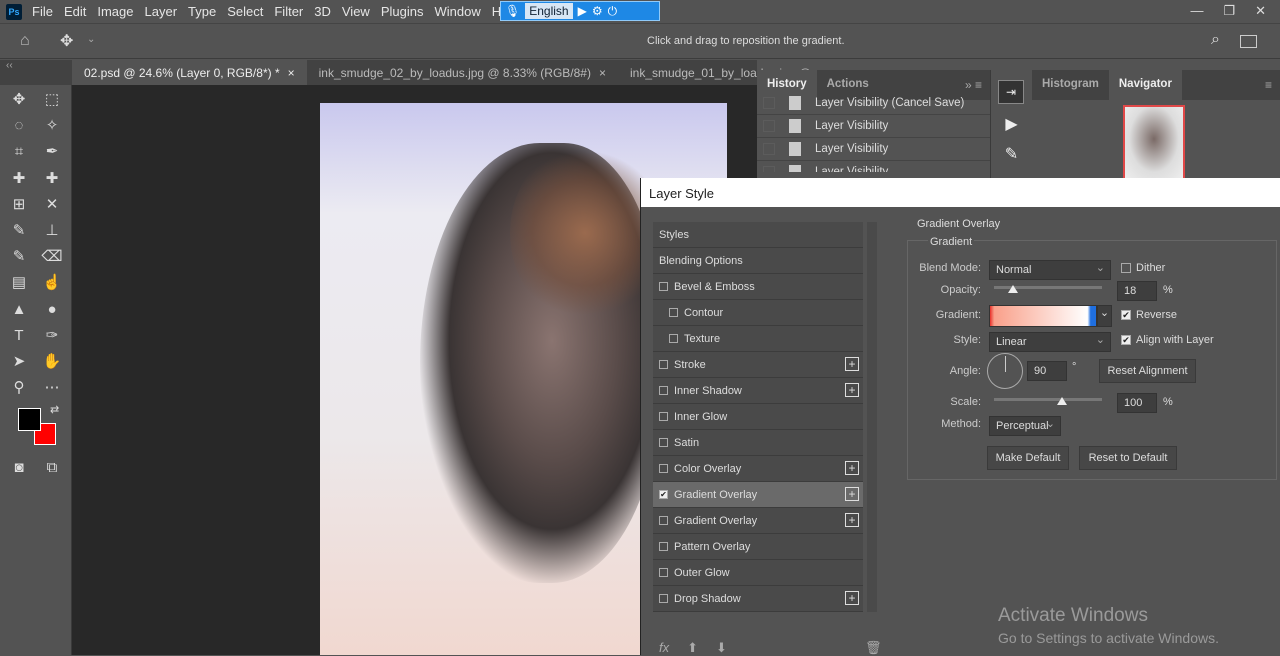 The height and width of the screenshot is (656, 1280). Describe the element at coordinates (52, 362) in the screenshot. I see `hand-tool-icon: ✋` at that location.